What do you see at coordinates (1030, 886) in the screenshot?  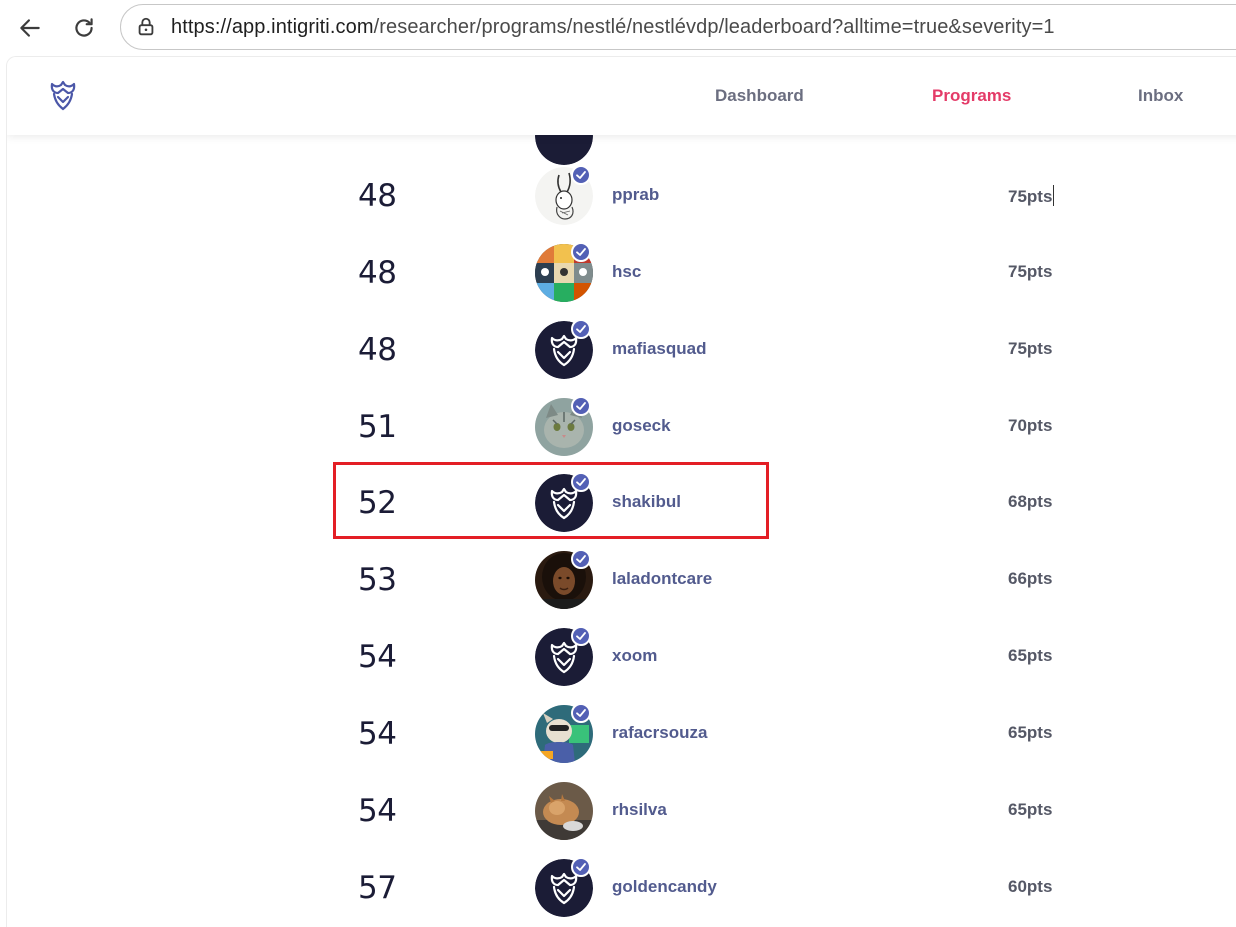 I see `points: 60pts` at bounding box center [1030, 886].